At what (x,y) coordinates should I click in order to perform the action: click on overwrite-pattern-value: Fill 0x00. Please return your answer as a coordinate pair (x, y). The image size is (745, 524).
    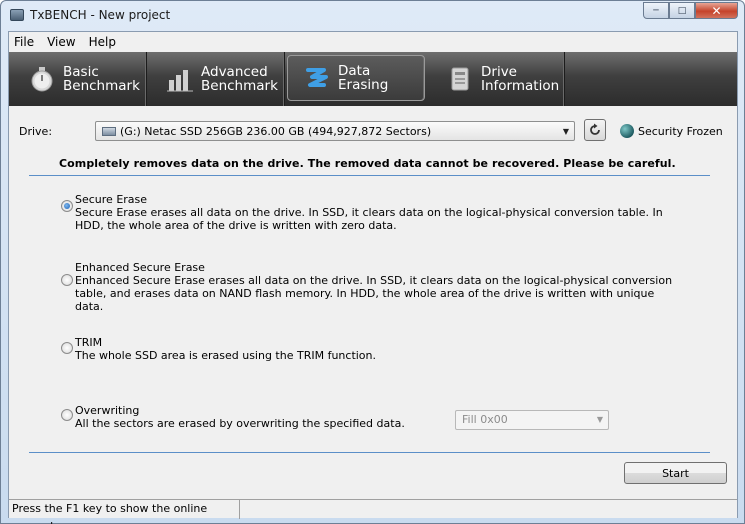
    Looking at the image, I should click on (485, 419).